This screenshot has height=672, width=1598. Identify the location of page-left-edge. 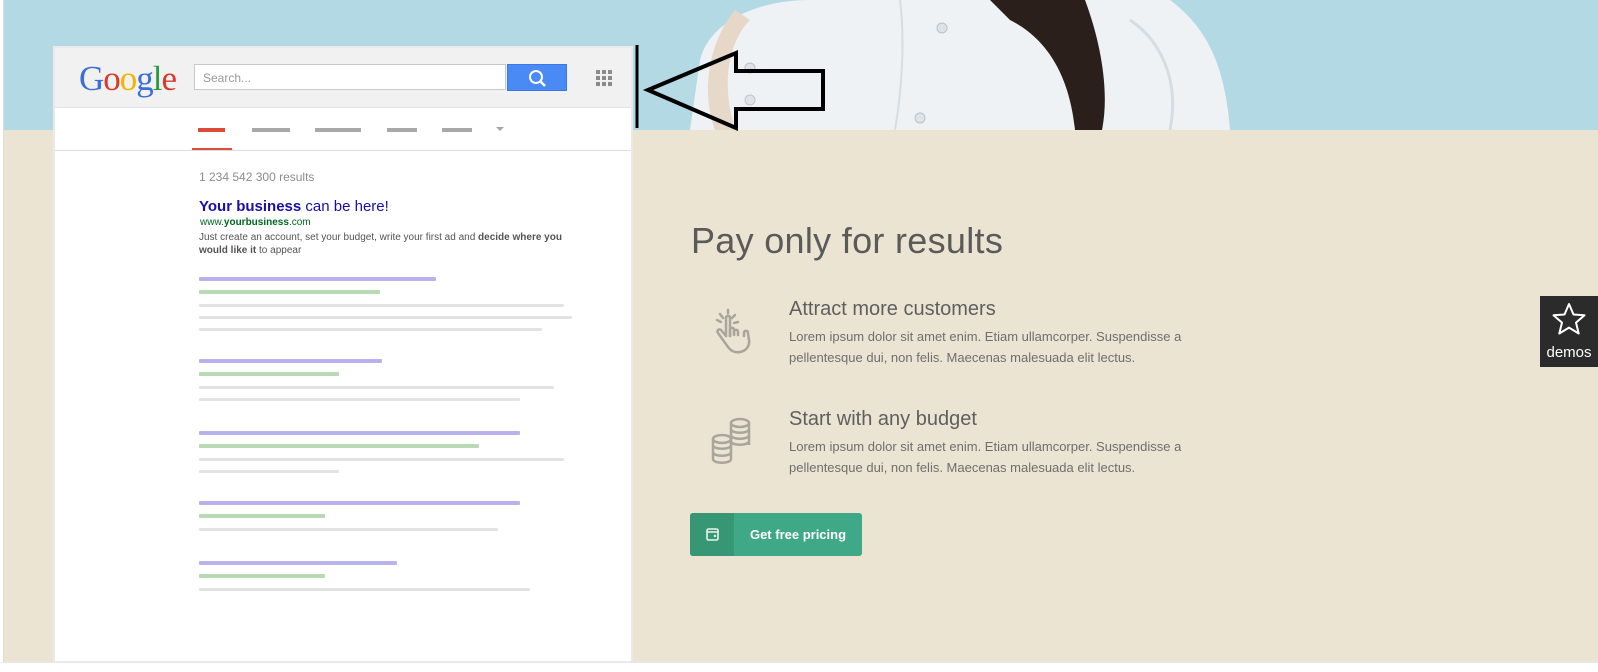
(2, 331).